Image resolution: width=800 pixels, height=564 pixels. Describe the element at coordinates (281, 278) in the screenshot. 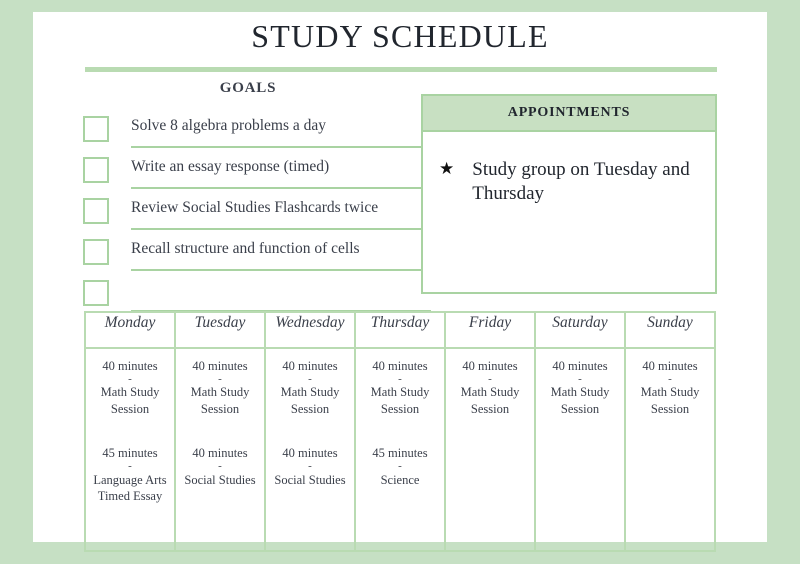

I see `goal-label` at that location.